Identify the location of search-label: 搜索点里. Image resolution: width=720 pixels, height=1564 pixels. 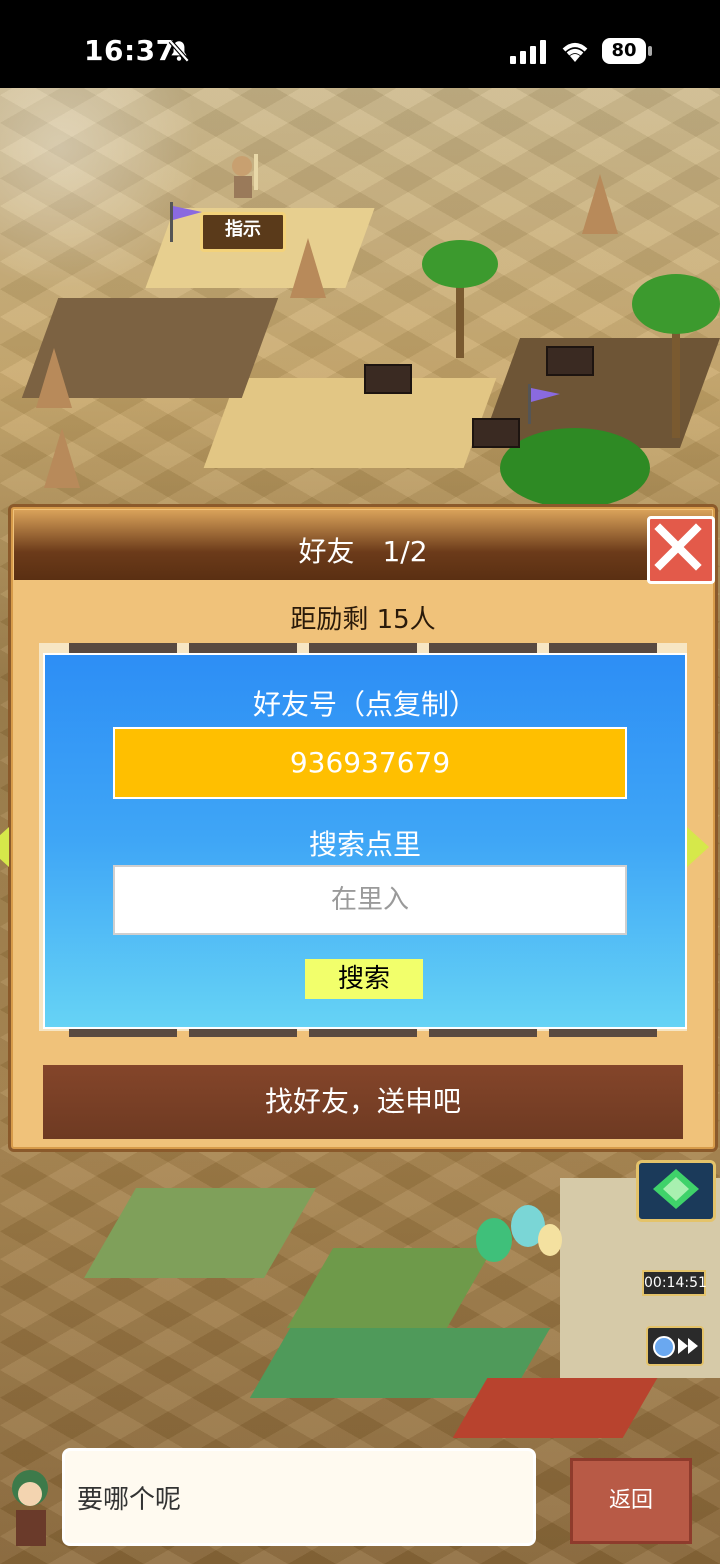
(364, 844).